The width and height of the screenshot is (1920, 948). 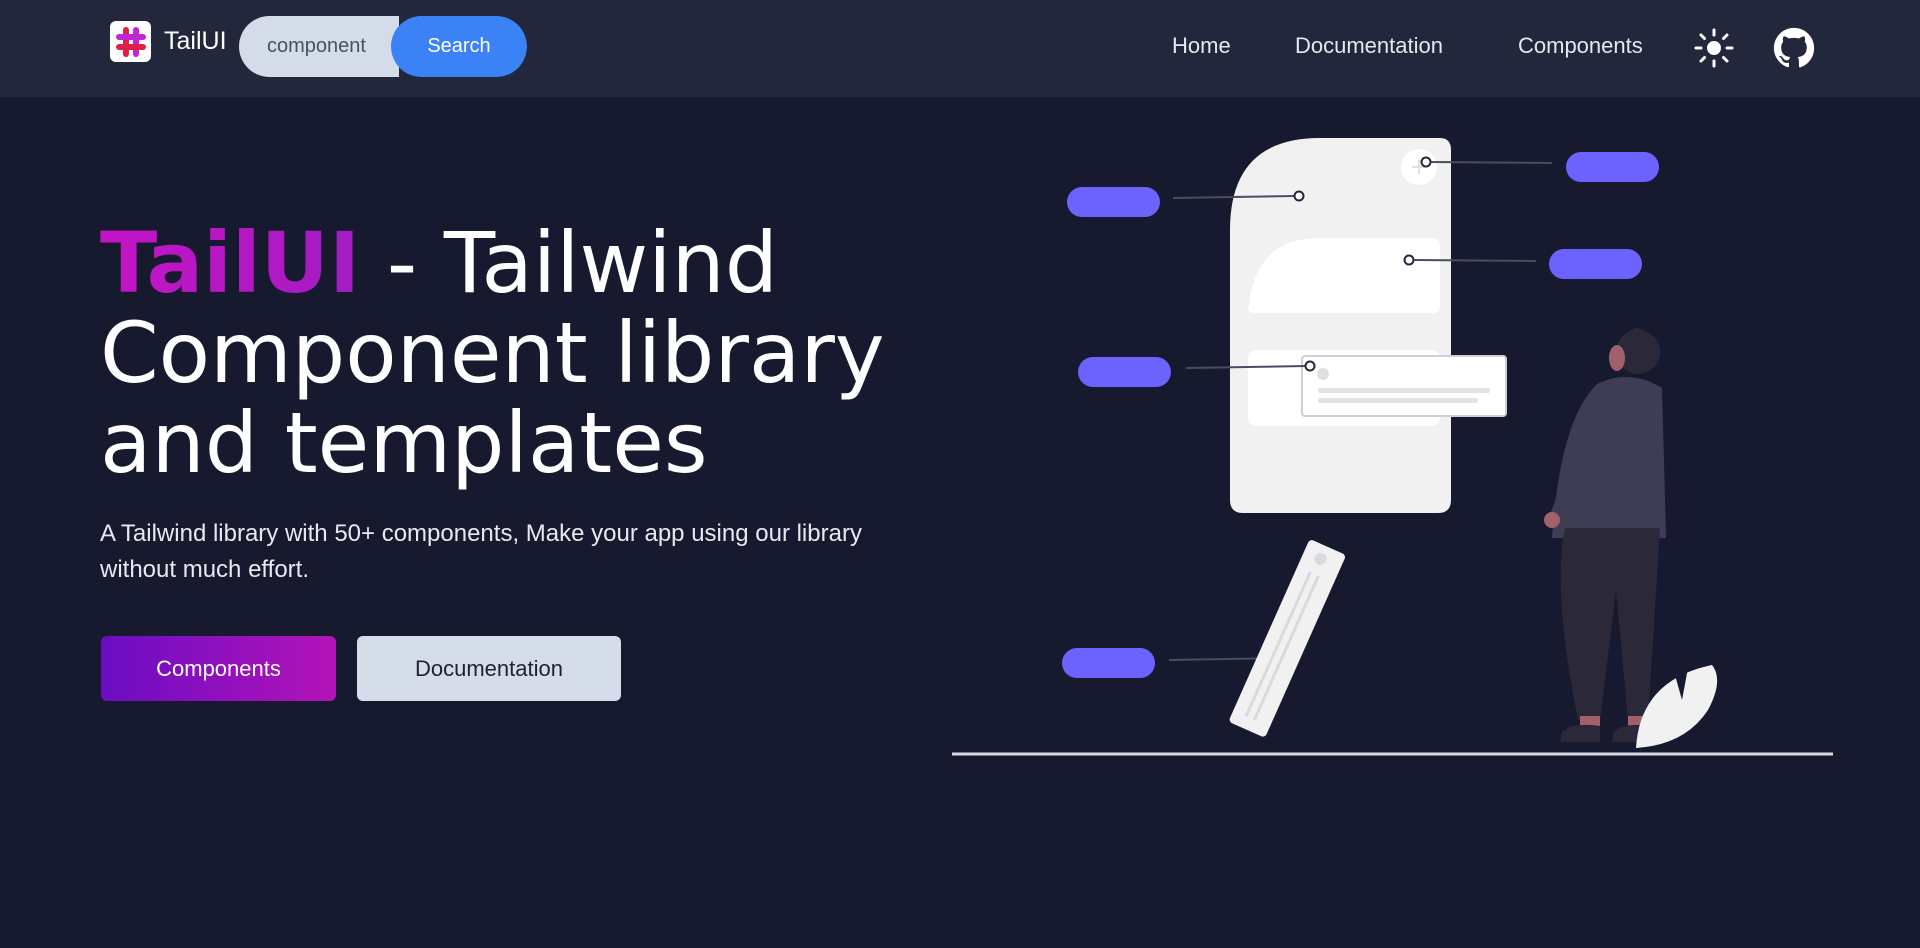 What do you see at coordinates (1539, 167) in the screenshot?
I see `callout-top-right` at bounding box center [1539, 167].